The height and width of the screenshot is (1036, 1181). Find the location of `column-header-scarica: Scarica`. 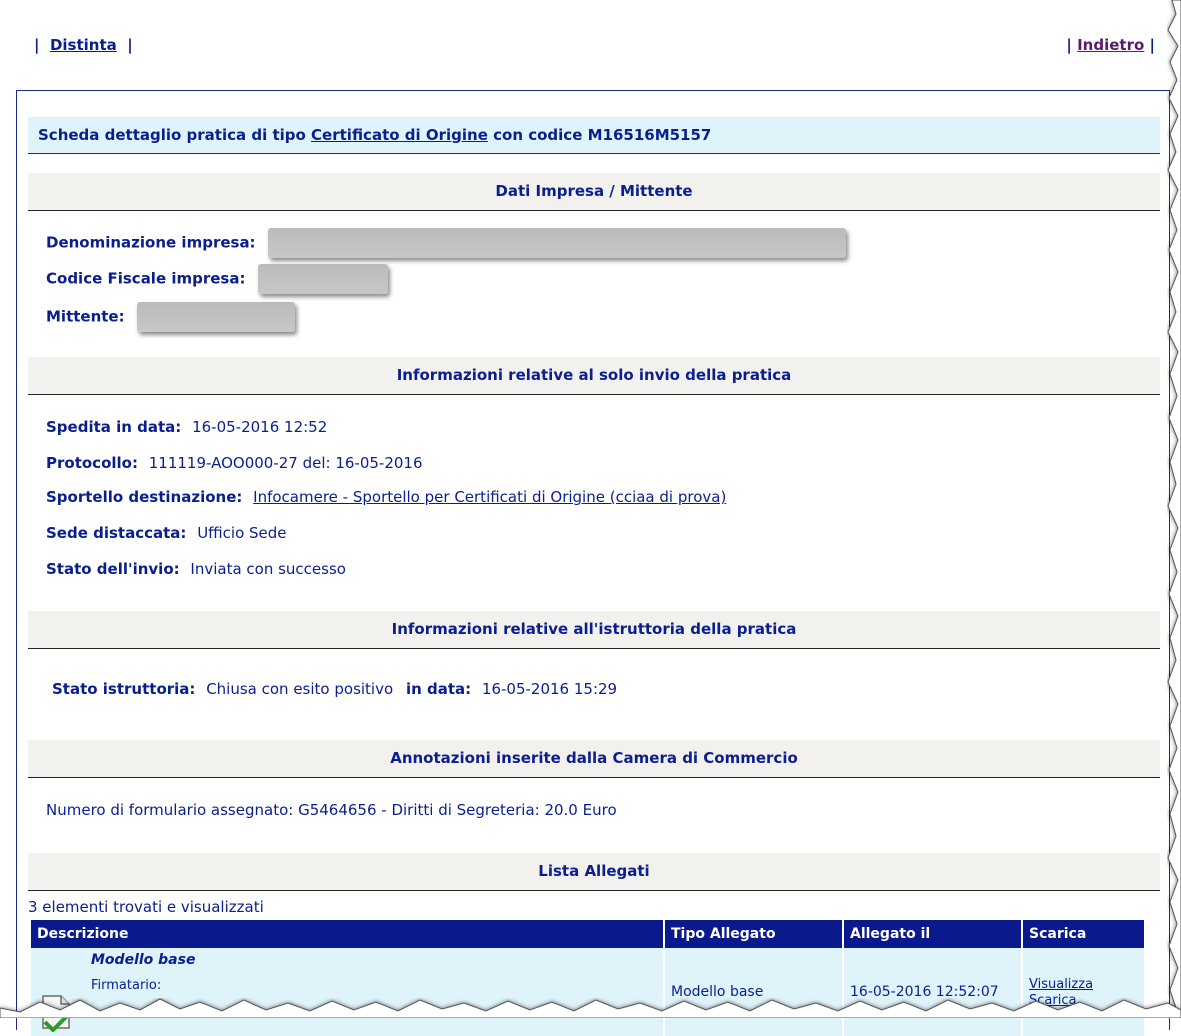

column-header-scarica: Scarica is located at coordinates (1084, 934).